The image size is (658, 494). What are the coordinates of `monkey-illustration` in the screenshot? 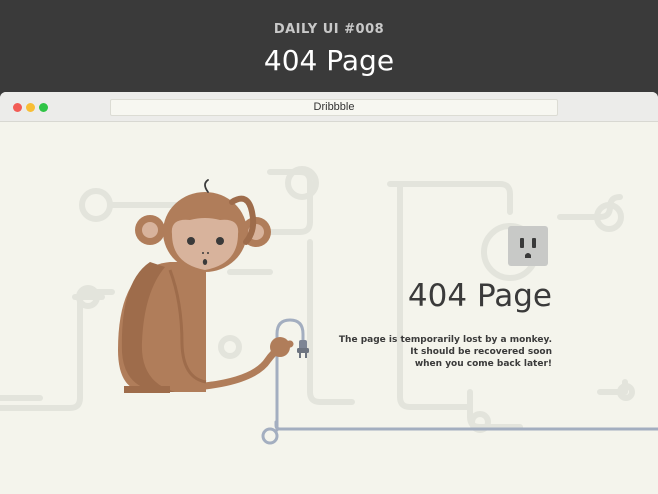 It's located at (206, 286).